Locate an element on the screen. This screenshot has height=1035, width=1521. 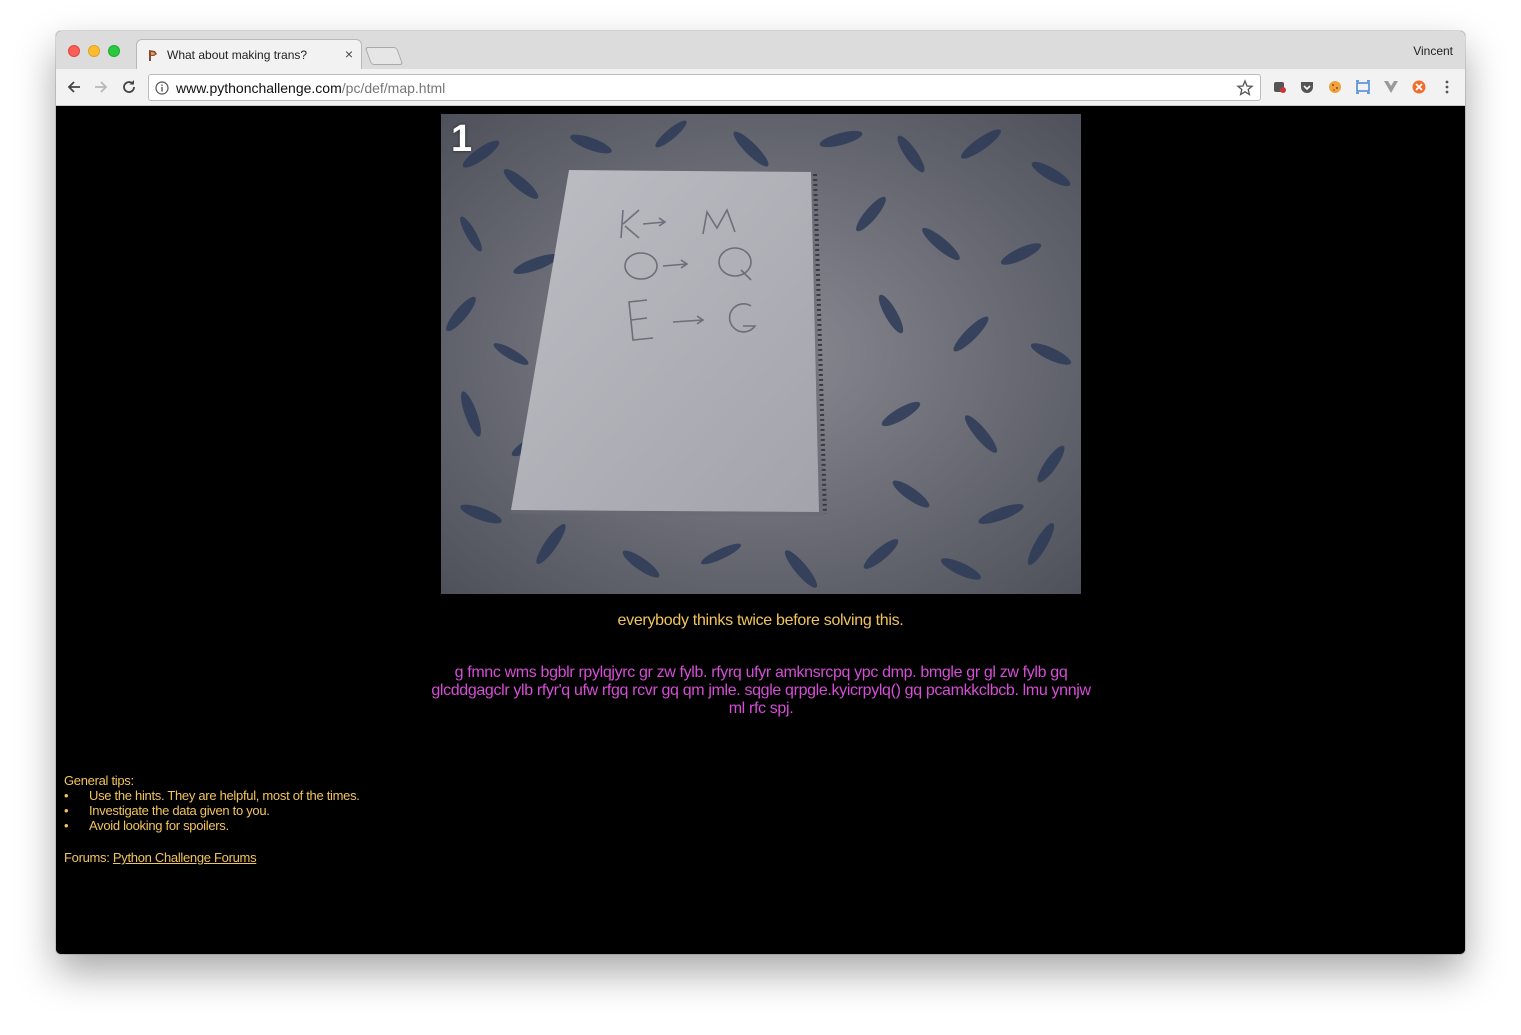
url-host: www.pythonchallenge.com is located at coordinates (259, 88).